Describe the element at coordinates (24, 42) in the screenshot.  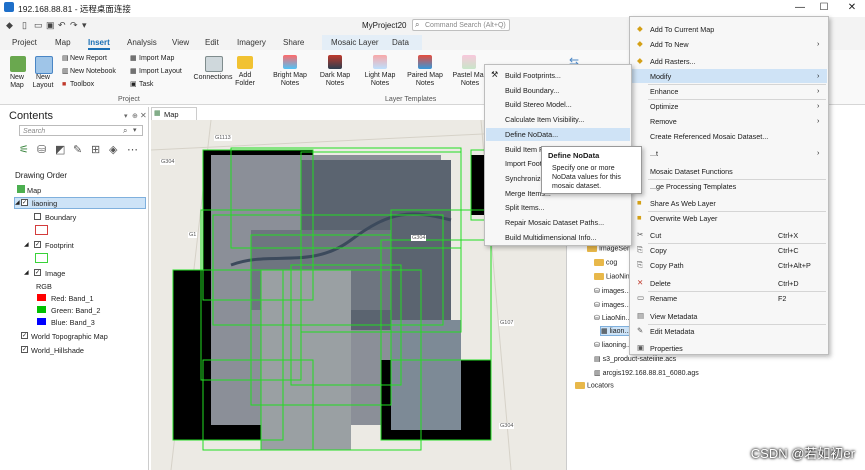
I see `tab-project: Project` at that location.